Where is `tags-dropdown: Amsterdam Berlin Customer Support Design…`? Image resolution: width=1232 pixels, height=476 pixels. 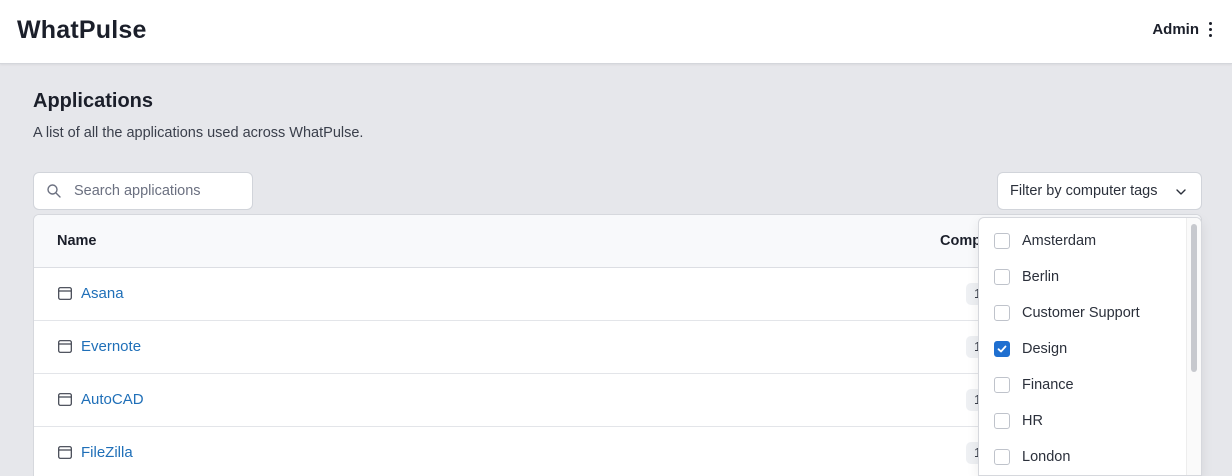 tags-dropdown: Amsterdam Berlin Customer Support Design… is located at coordinates (1090, 346).